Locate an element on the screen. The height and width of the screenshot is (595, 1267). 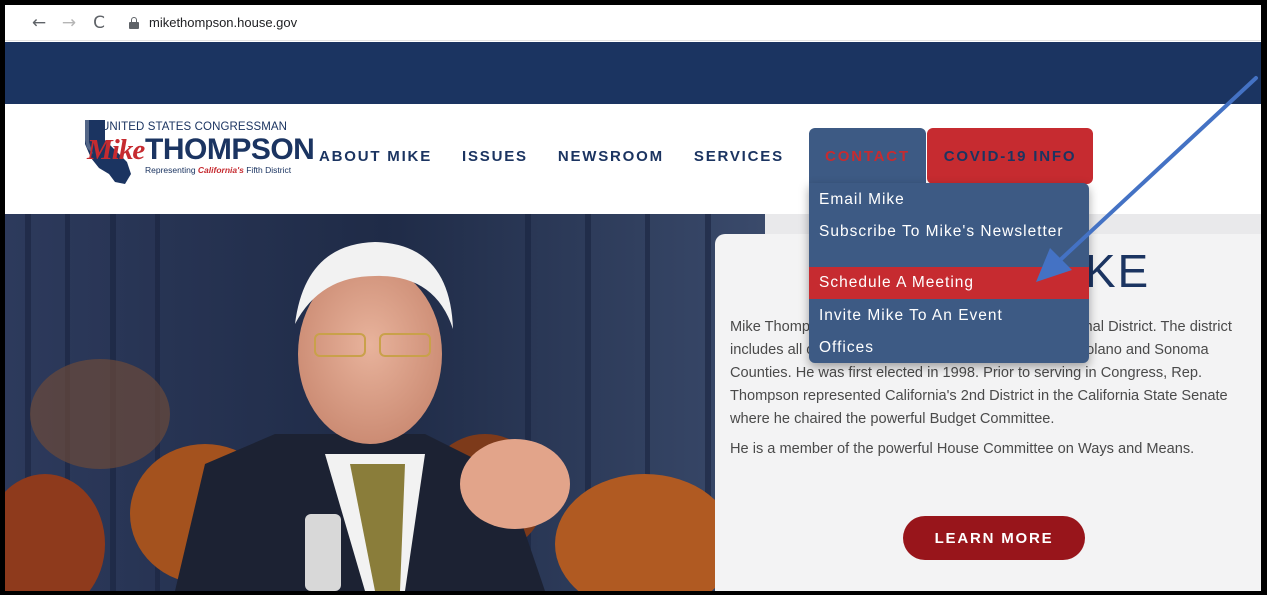
reload-icon: C is located at coordinates (99, 23).